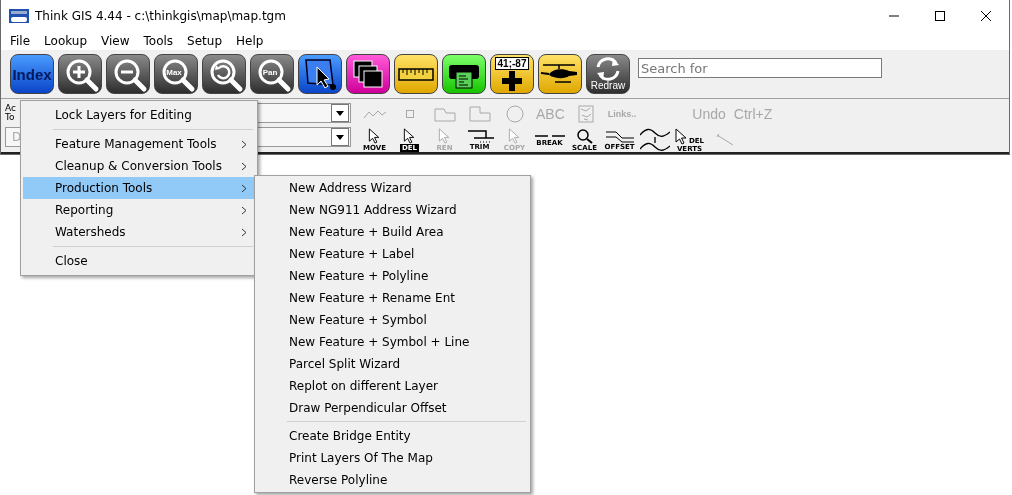  What do you see at coordinates (139, 232) in the screenshot?
I see `menu-item: Watersheds` at bounding box center [139, 232].